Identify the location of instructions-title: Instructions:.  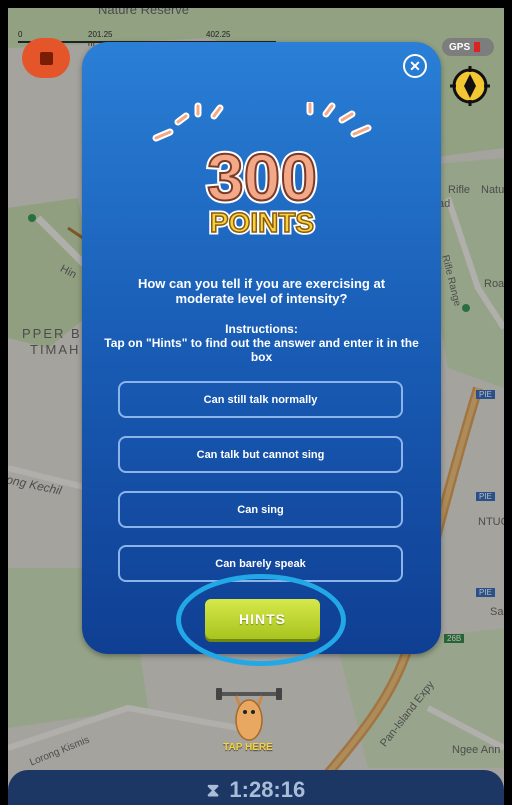
(261, 329).